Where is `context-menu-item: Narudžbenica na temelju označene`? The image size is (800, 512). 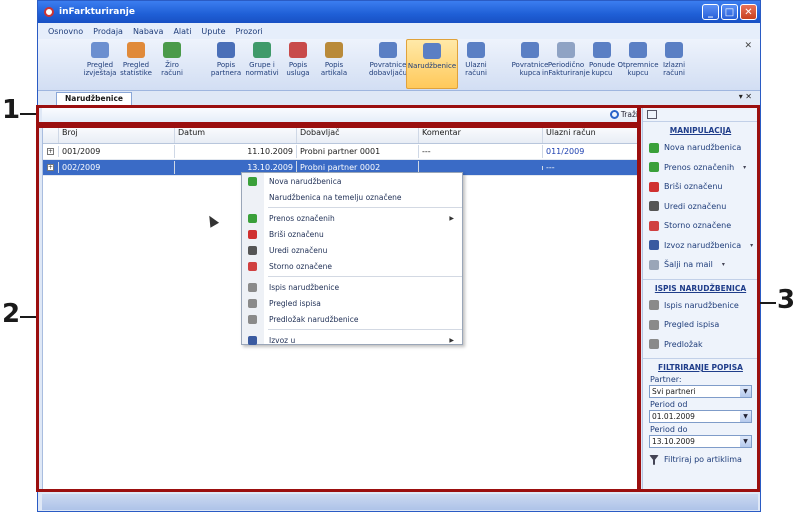 context-menu-item: Narudžbenica na temelju označene is located at coordinates (352, 197).